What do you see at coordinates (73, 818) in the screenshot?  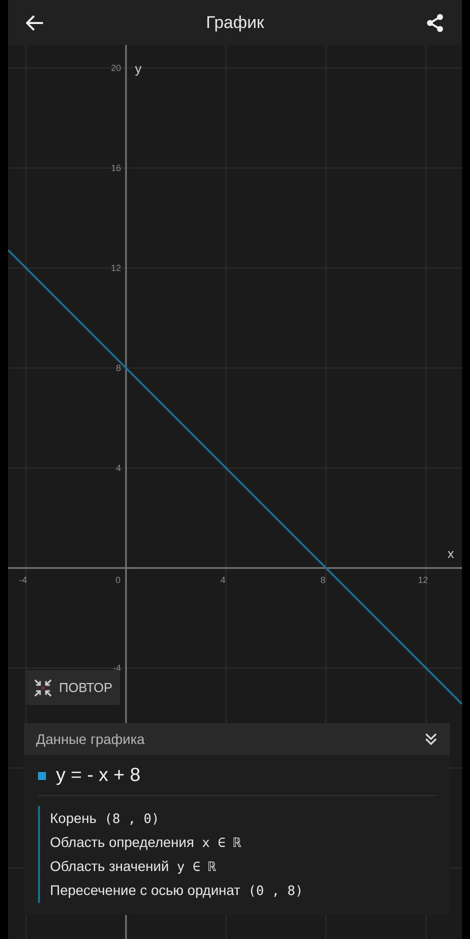 I see `property-label: Корень` at bounding box center [73, 818].